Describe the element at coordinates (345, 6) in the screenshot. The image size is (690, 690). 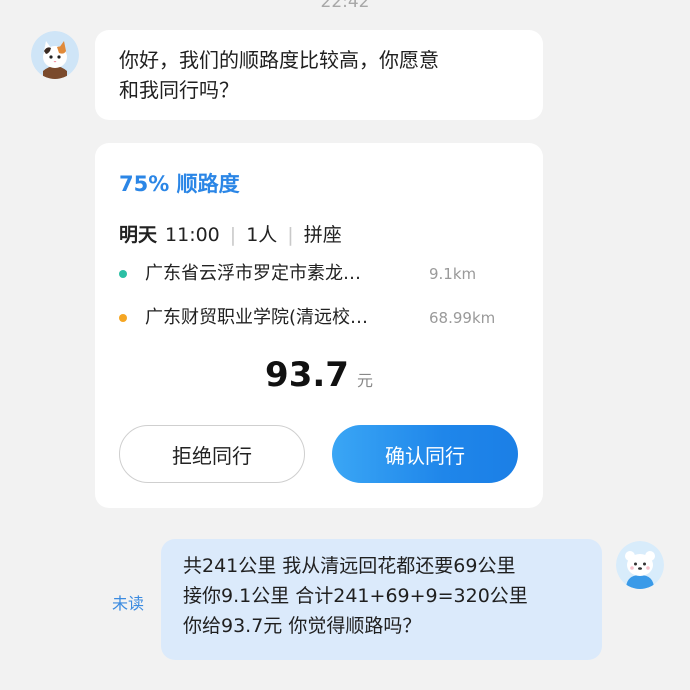
I see `chat-timestamp: 22:42` at that location.